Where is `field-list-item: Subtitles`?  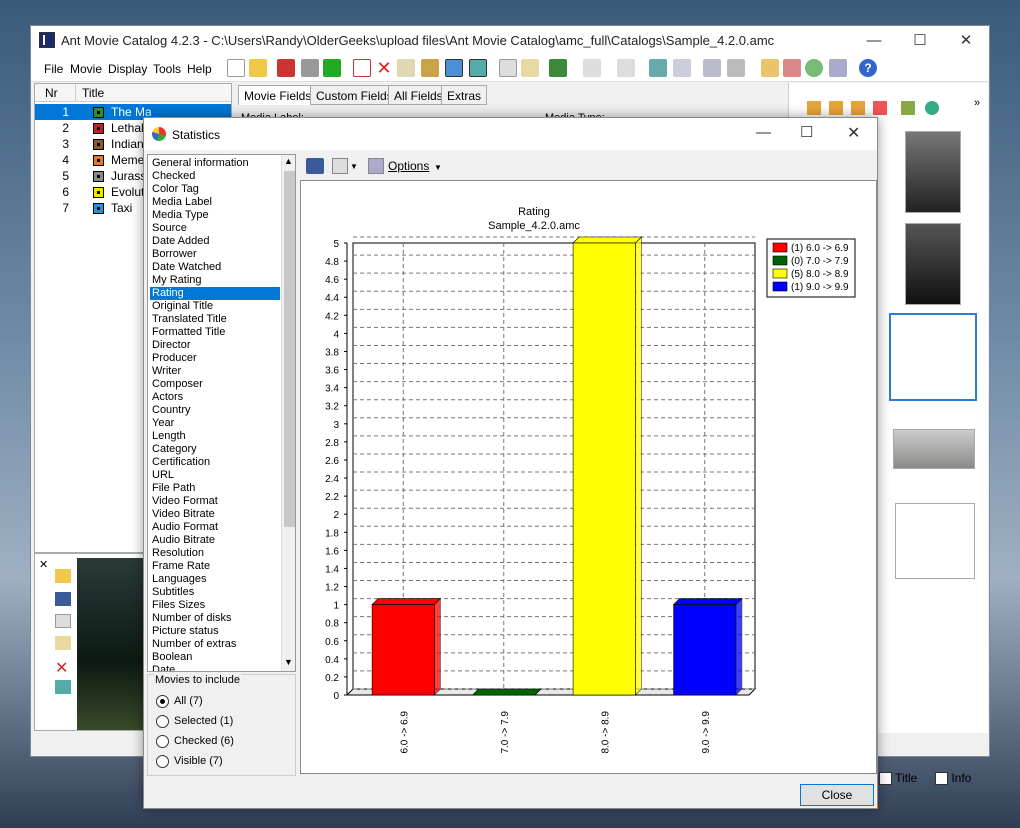 field-list-item: Subtitles is located at coordinates (215, 592).